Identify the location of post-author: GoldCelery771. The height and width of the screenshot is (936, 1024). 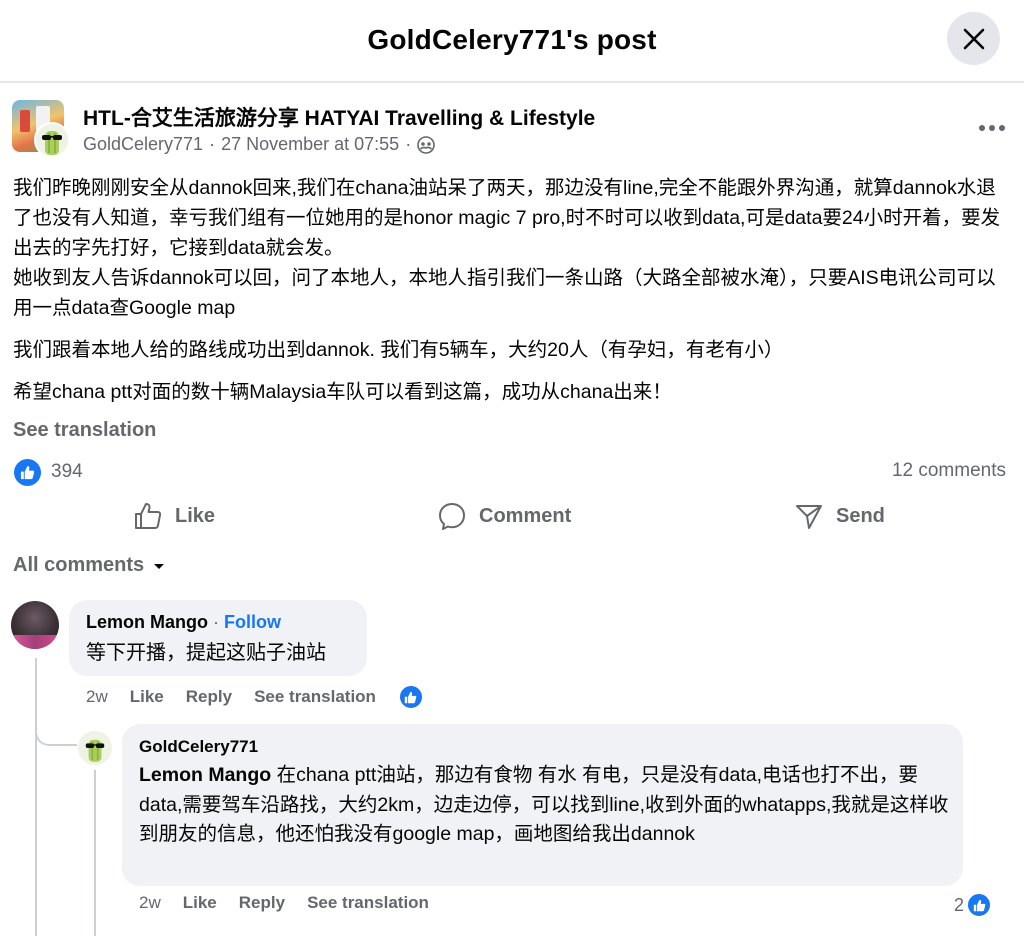
(143, 144).